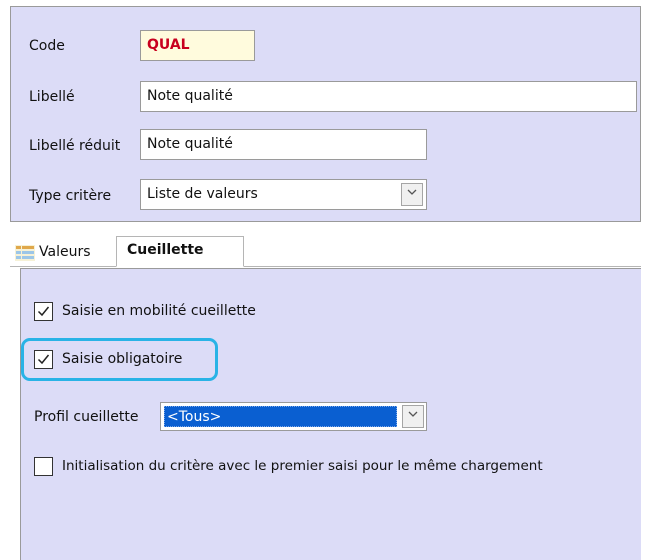 The image size is (645, 560). Describe the element at coordinates (122, 359) in the screenshot. I see `obligatoire-label: Saisie obligatoire` at that location.